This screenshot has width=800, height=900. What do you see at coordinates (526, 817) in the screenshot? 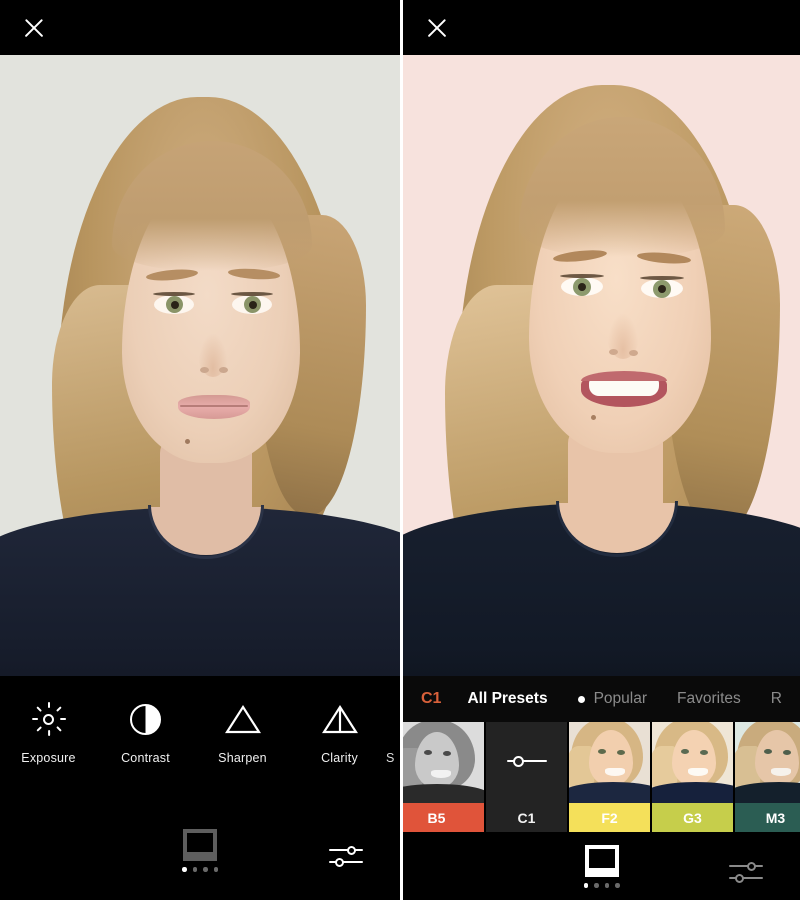
I see `preset-label: C1` at bounding box center [526, 817].